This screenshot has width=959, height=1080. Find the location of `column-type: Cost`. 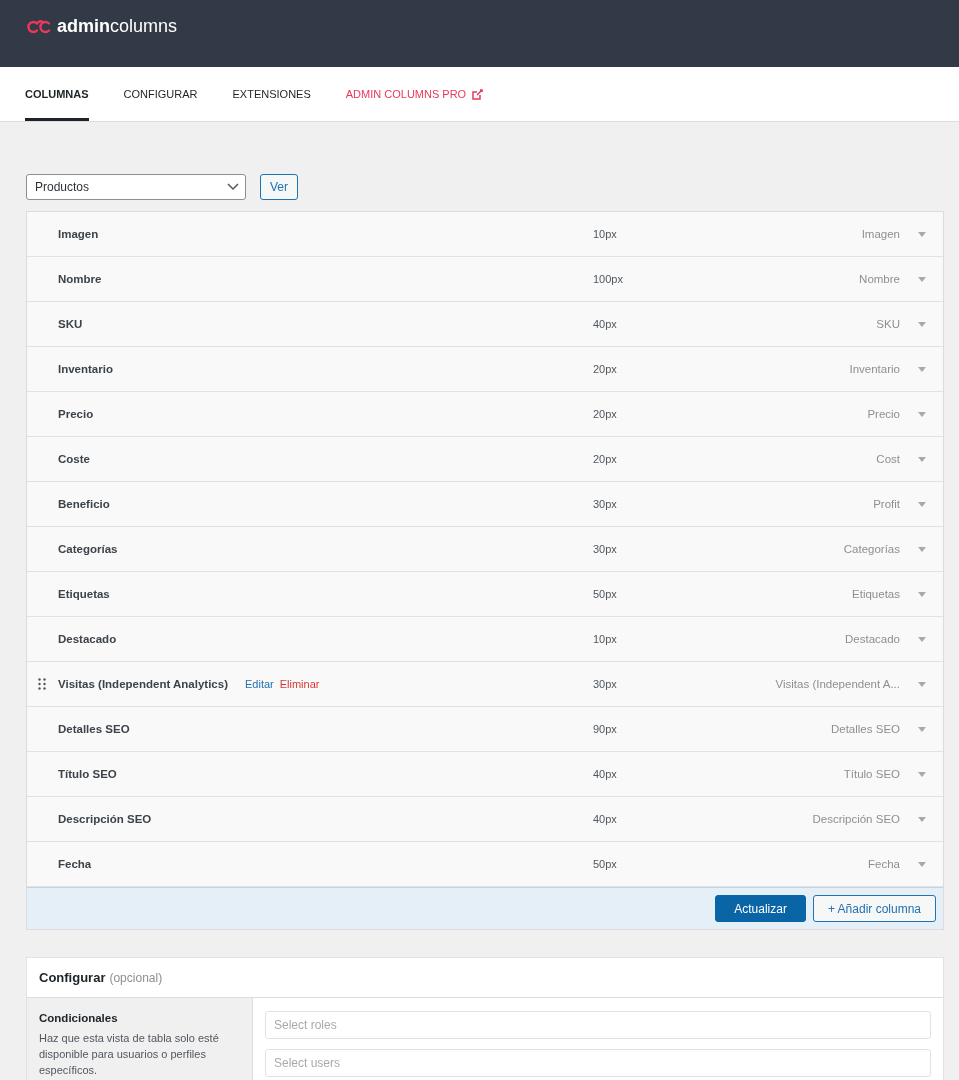

column-type: Cost is located at coordinates (887, 459).